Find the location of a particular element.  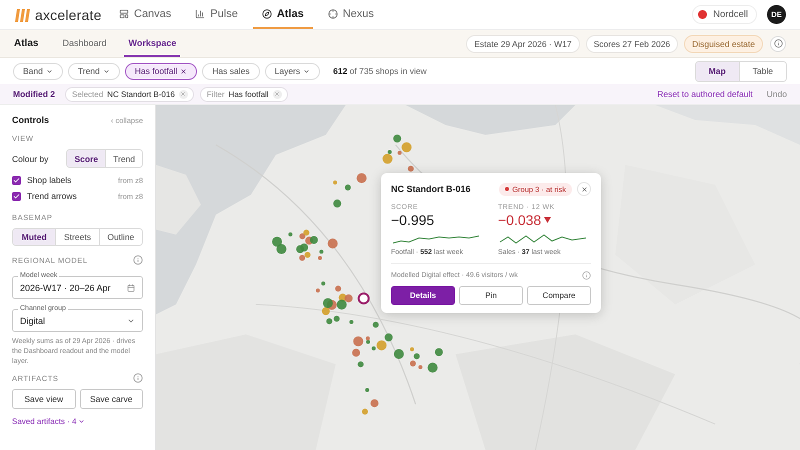

checkbox-label: Shop labels is located at coordinates (49, 180).